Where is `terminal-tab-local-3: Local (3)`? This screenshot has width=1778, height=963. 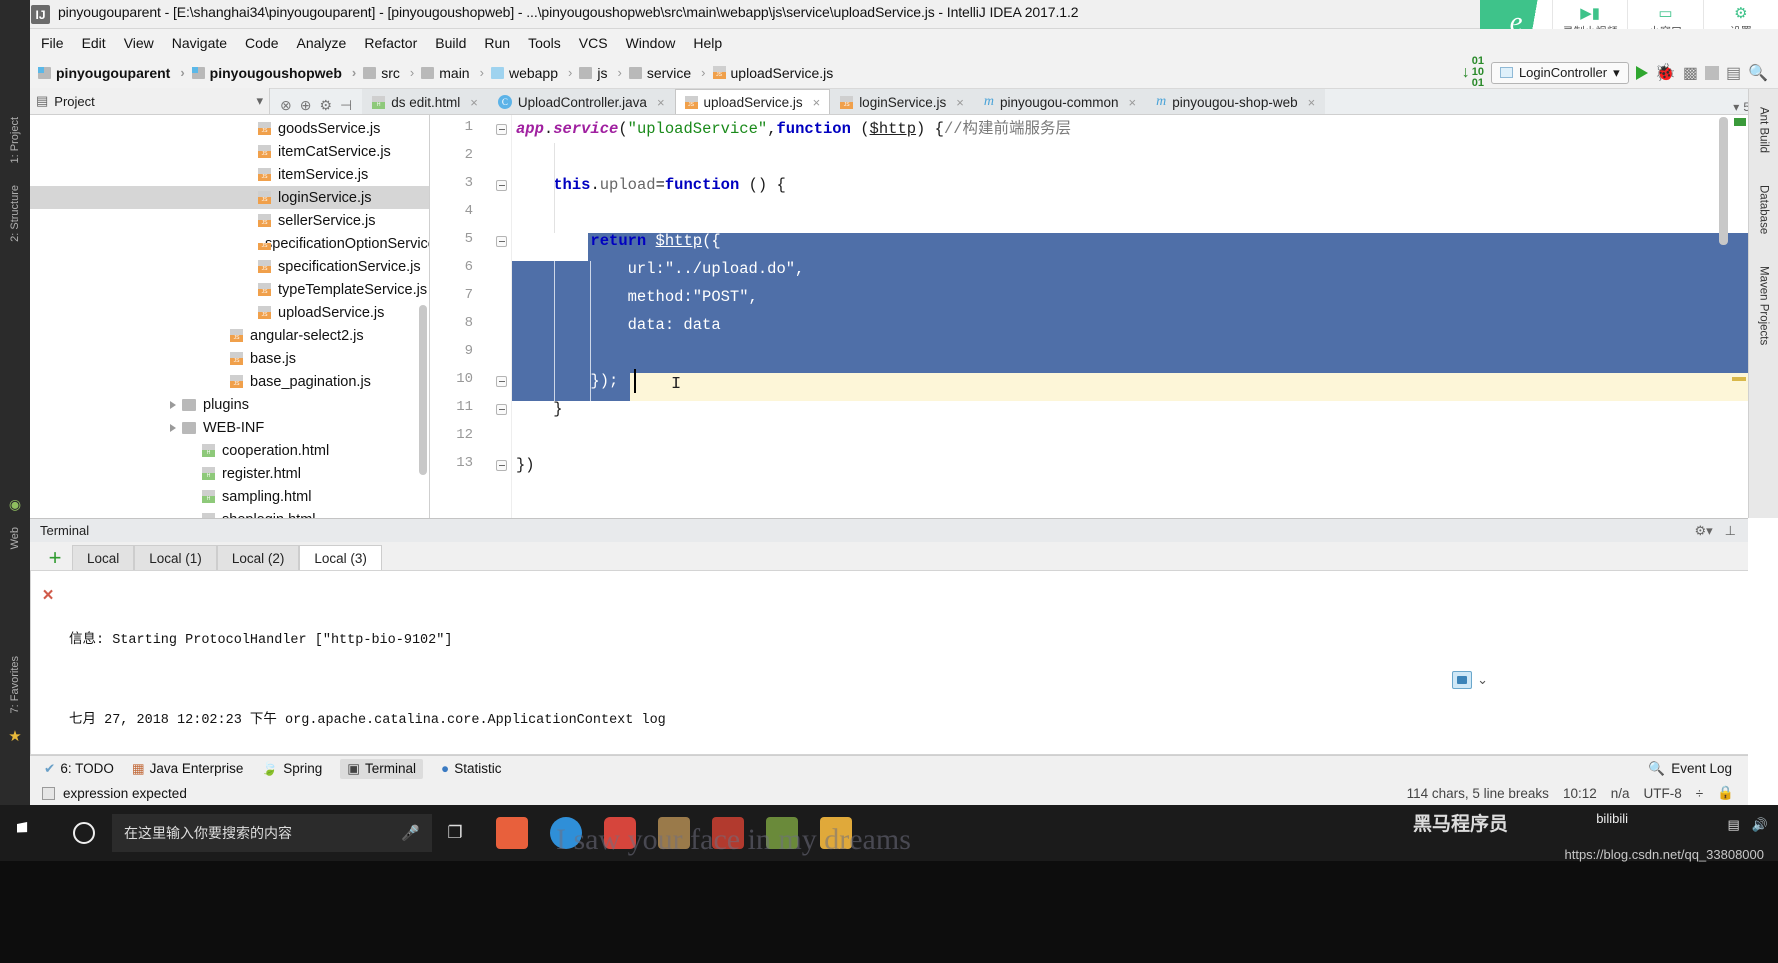 terminal-tab-local-3: Local (3) is located at coordinates (340, 557).